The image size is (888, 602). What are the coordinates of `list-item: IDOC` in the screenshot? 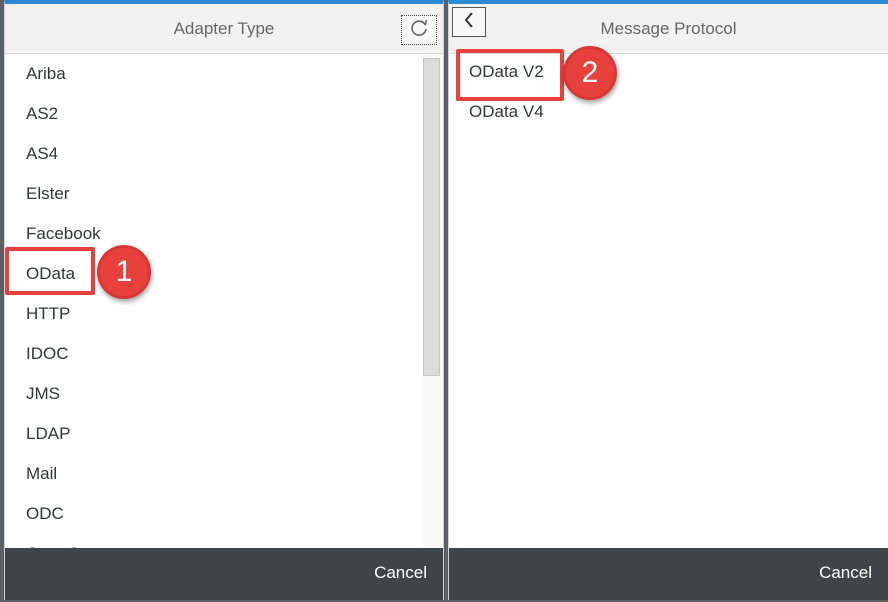 It's located at (214, 354).